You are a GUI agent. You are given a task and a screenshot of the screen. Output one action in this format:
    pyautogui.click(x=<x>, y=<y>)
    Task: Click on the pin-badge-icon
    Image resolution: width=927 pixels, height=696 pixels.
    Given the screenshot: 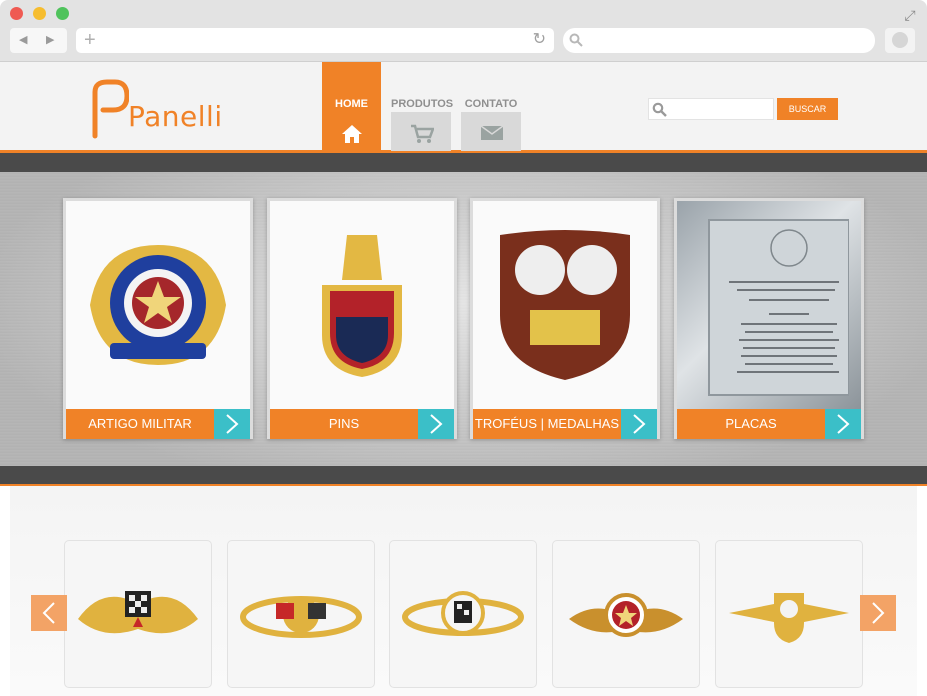 What is the action you would take?
    pyautogui.click(x=362, y=306)
    